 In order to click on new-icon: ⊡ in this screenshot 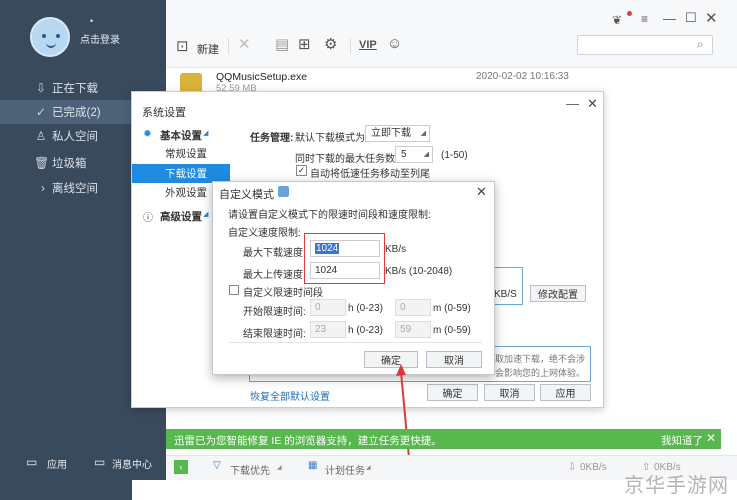, I will do `click(182, 46)`.